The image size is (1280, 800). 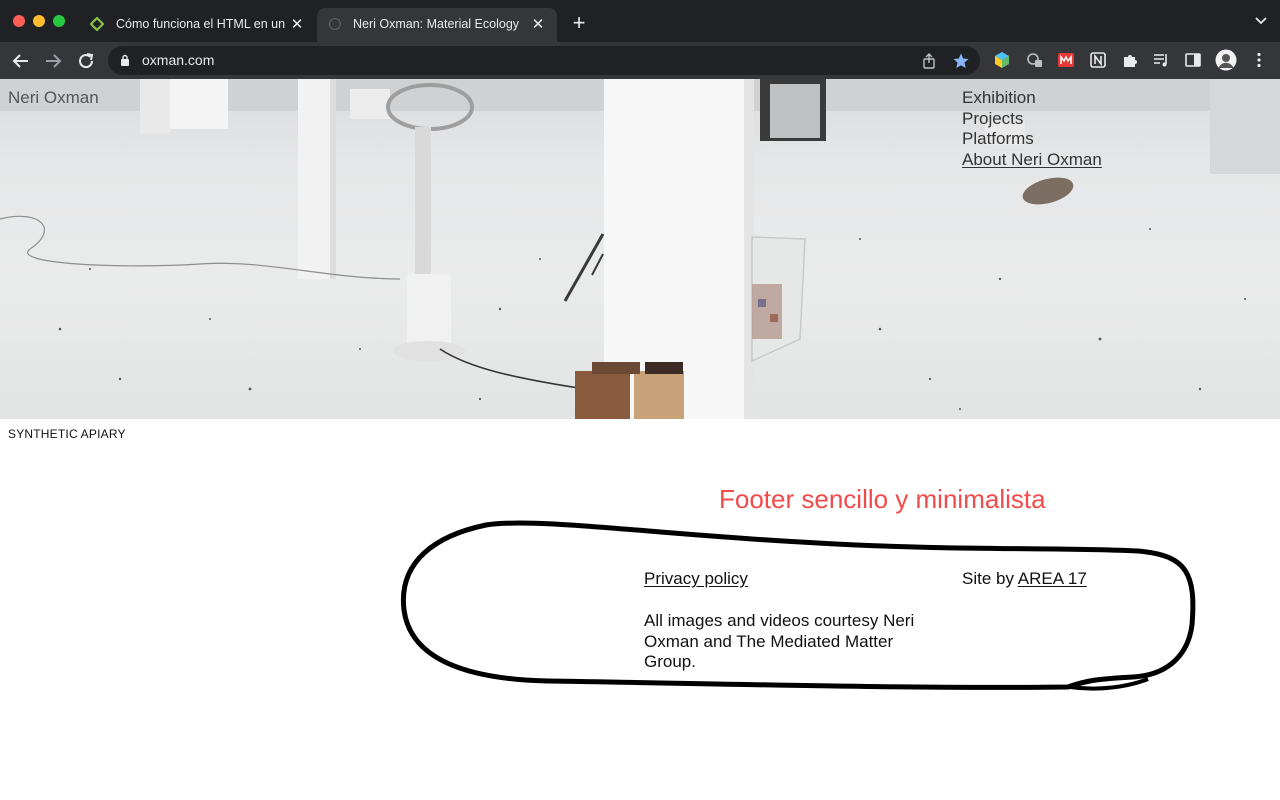 I want to click on browser-tab-1: Cómo funciona el HTML en un ✕, so click(x=198, y=25).